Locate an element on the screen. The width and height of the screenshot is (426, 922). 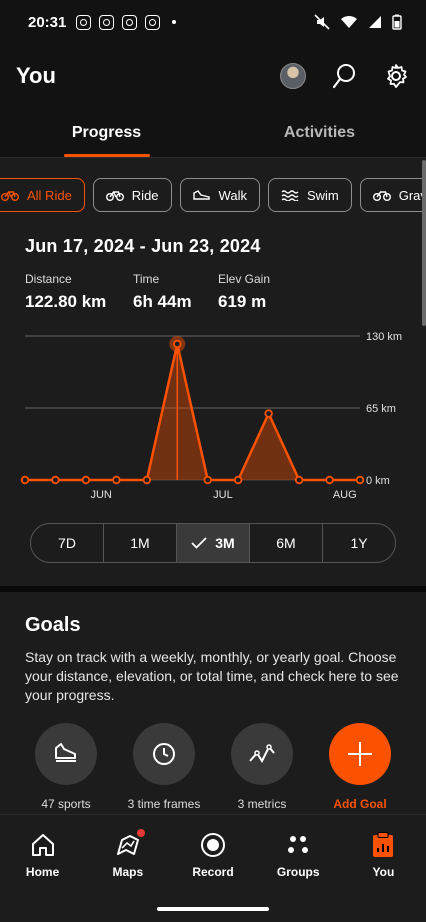
metrics-icon is located at coordinates (262, 754).